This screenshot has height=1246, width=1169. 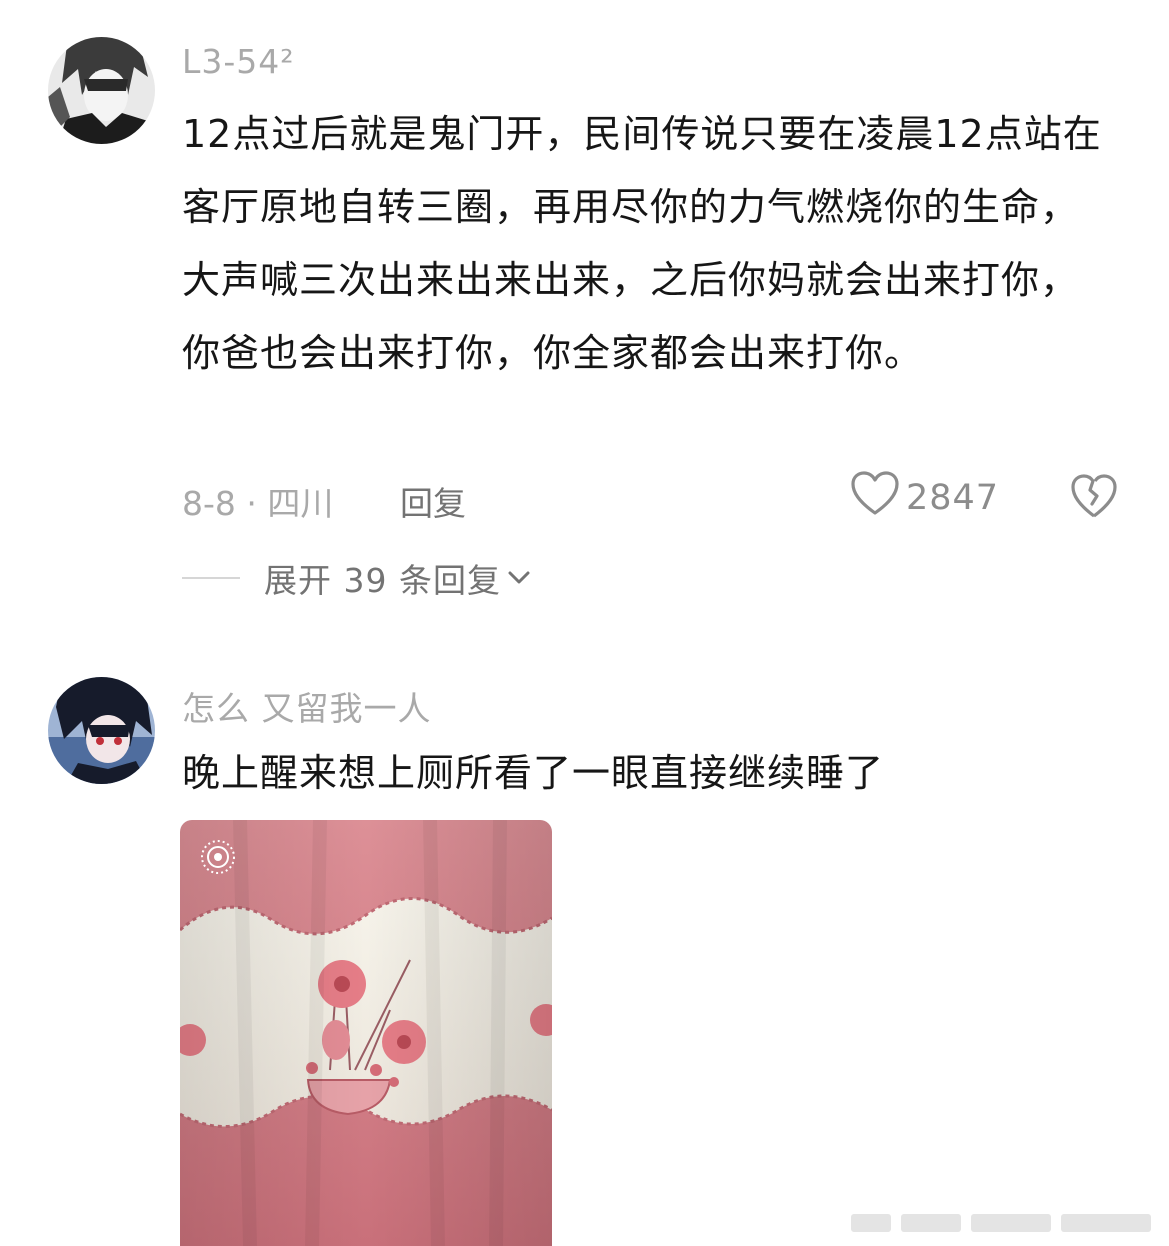 I want to click on like-button: 2847, so click(x=925, y=498).